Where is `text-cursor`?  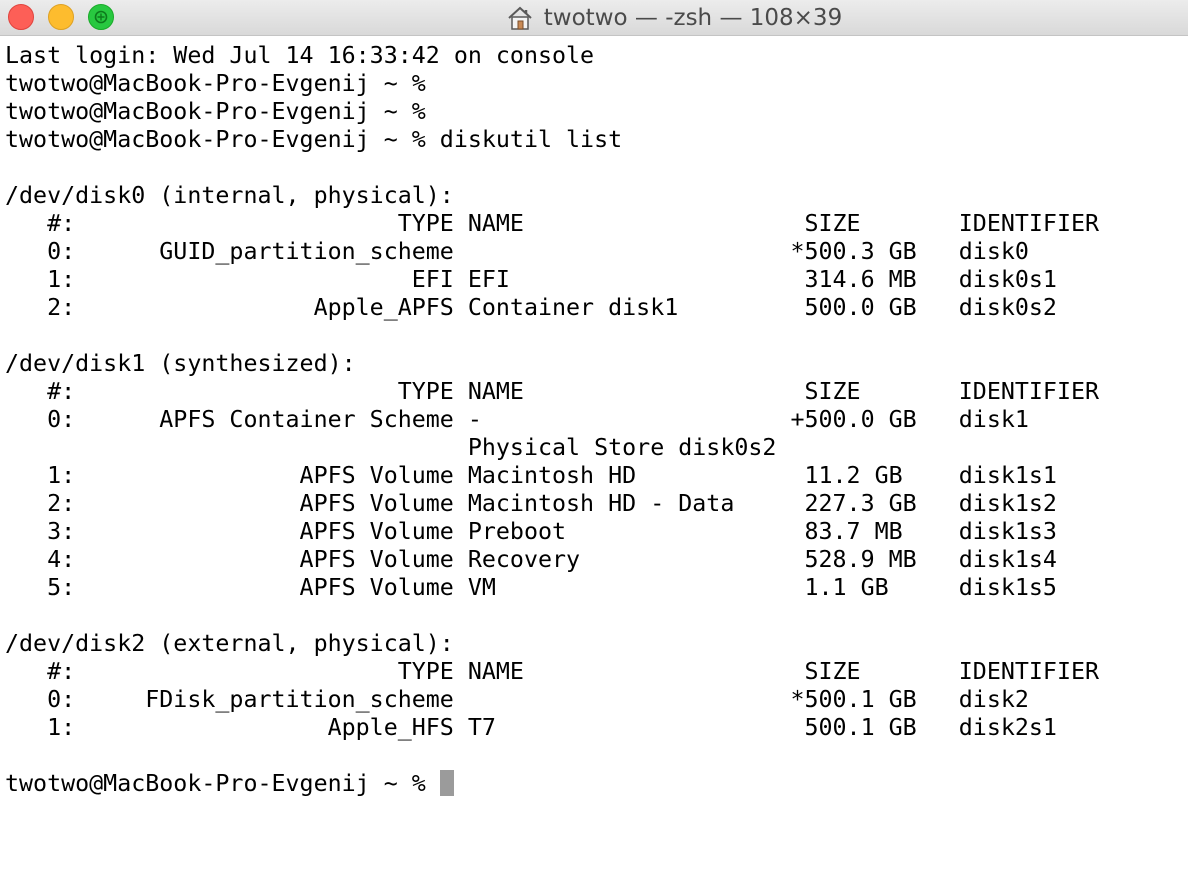
text-cursor is located at coordinates (446, 783).